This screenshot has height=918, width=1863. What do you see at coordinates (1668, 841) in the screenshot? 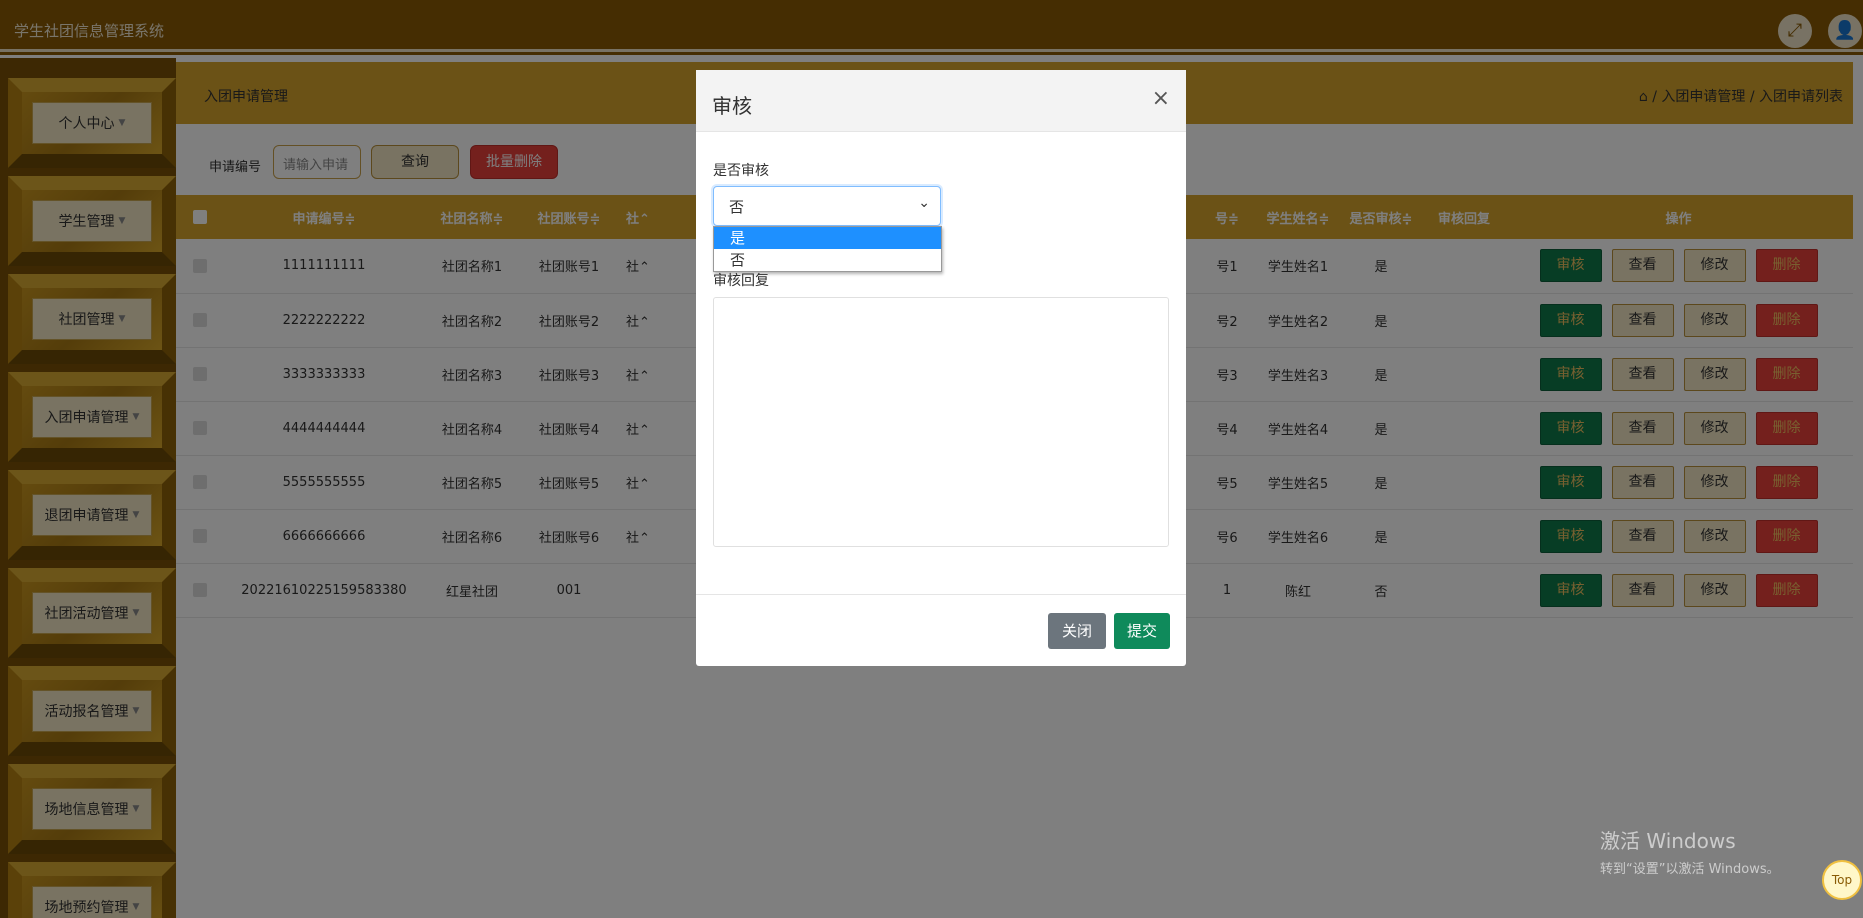
I see `watermark-line1: 激活 Windows` at bounding box center [1668, 841].